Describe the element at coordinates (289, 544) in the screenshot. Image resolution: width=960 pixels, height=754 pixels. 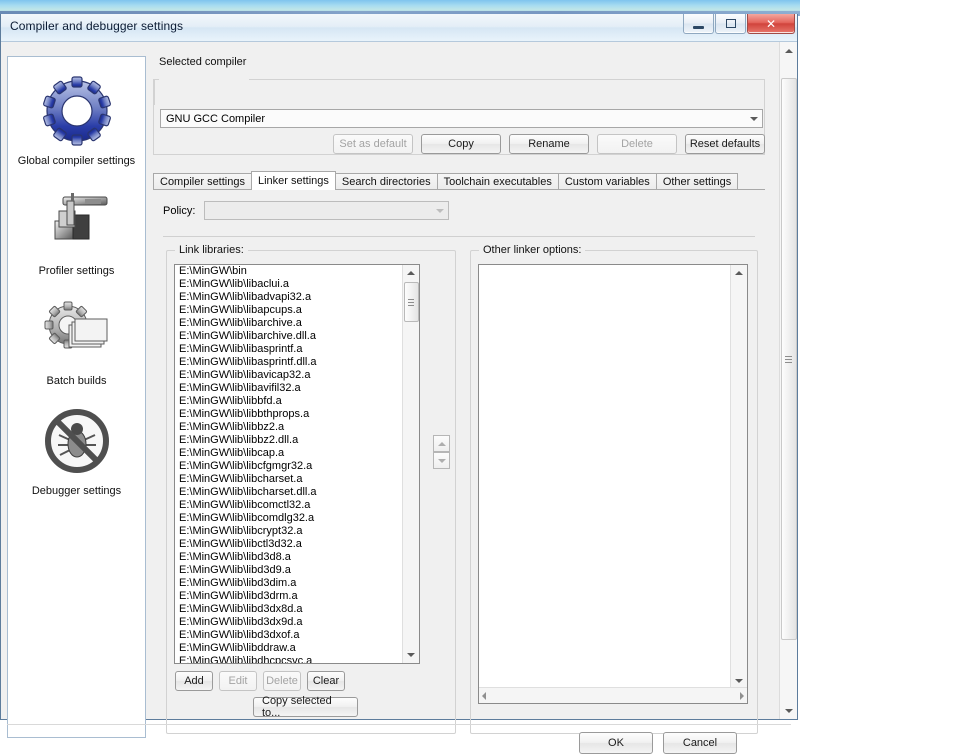
I see `list-item: E:\MinGW\lib\libctl3d32.a` at that location.